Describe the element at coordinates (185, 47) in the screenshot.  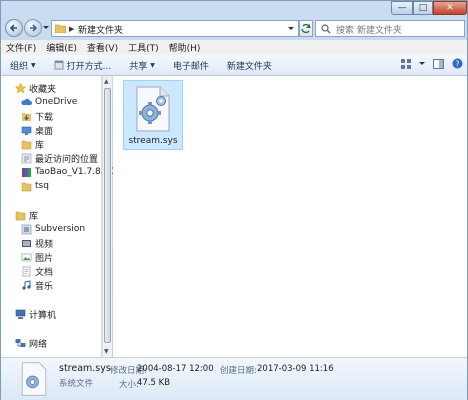
I see `menu-help: 帮助(H)` at that location.